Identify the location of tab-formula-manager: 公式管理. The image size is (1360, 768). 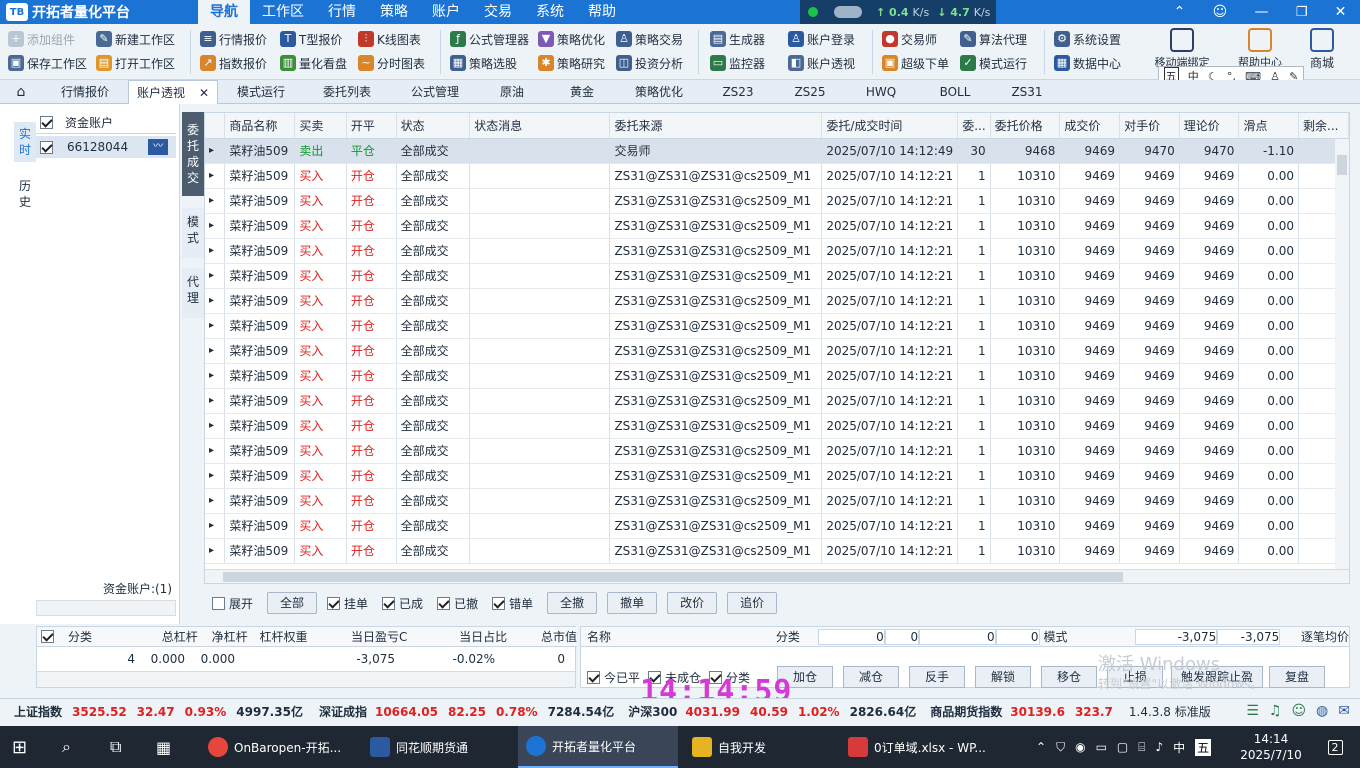
(435, 92).